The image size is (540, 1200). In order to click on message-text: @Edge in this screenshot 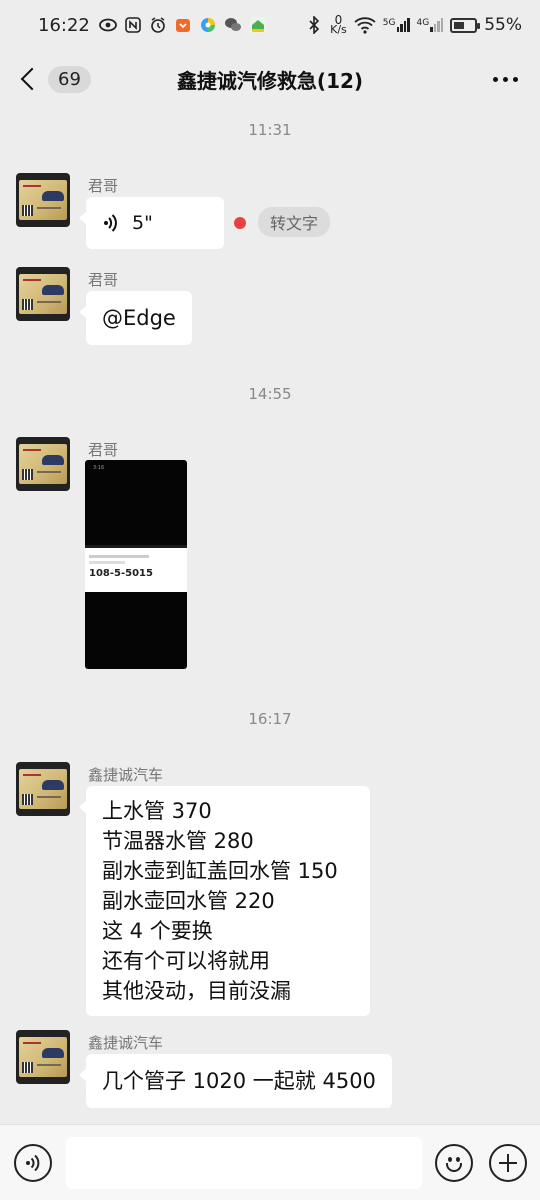, I will do `click(139, 318)`.